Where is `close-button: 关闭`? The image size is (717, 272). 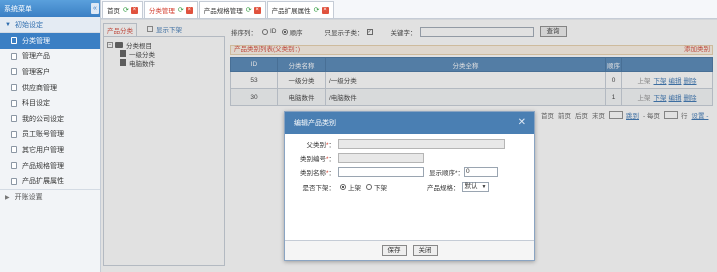
close-button: 关闭 is located at coordinates (425, 250).